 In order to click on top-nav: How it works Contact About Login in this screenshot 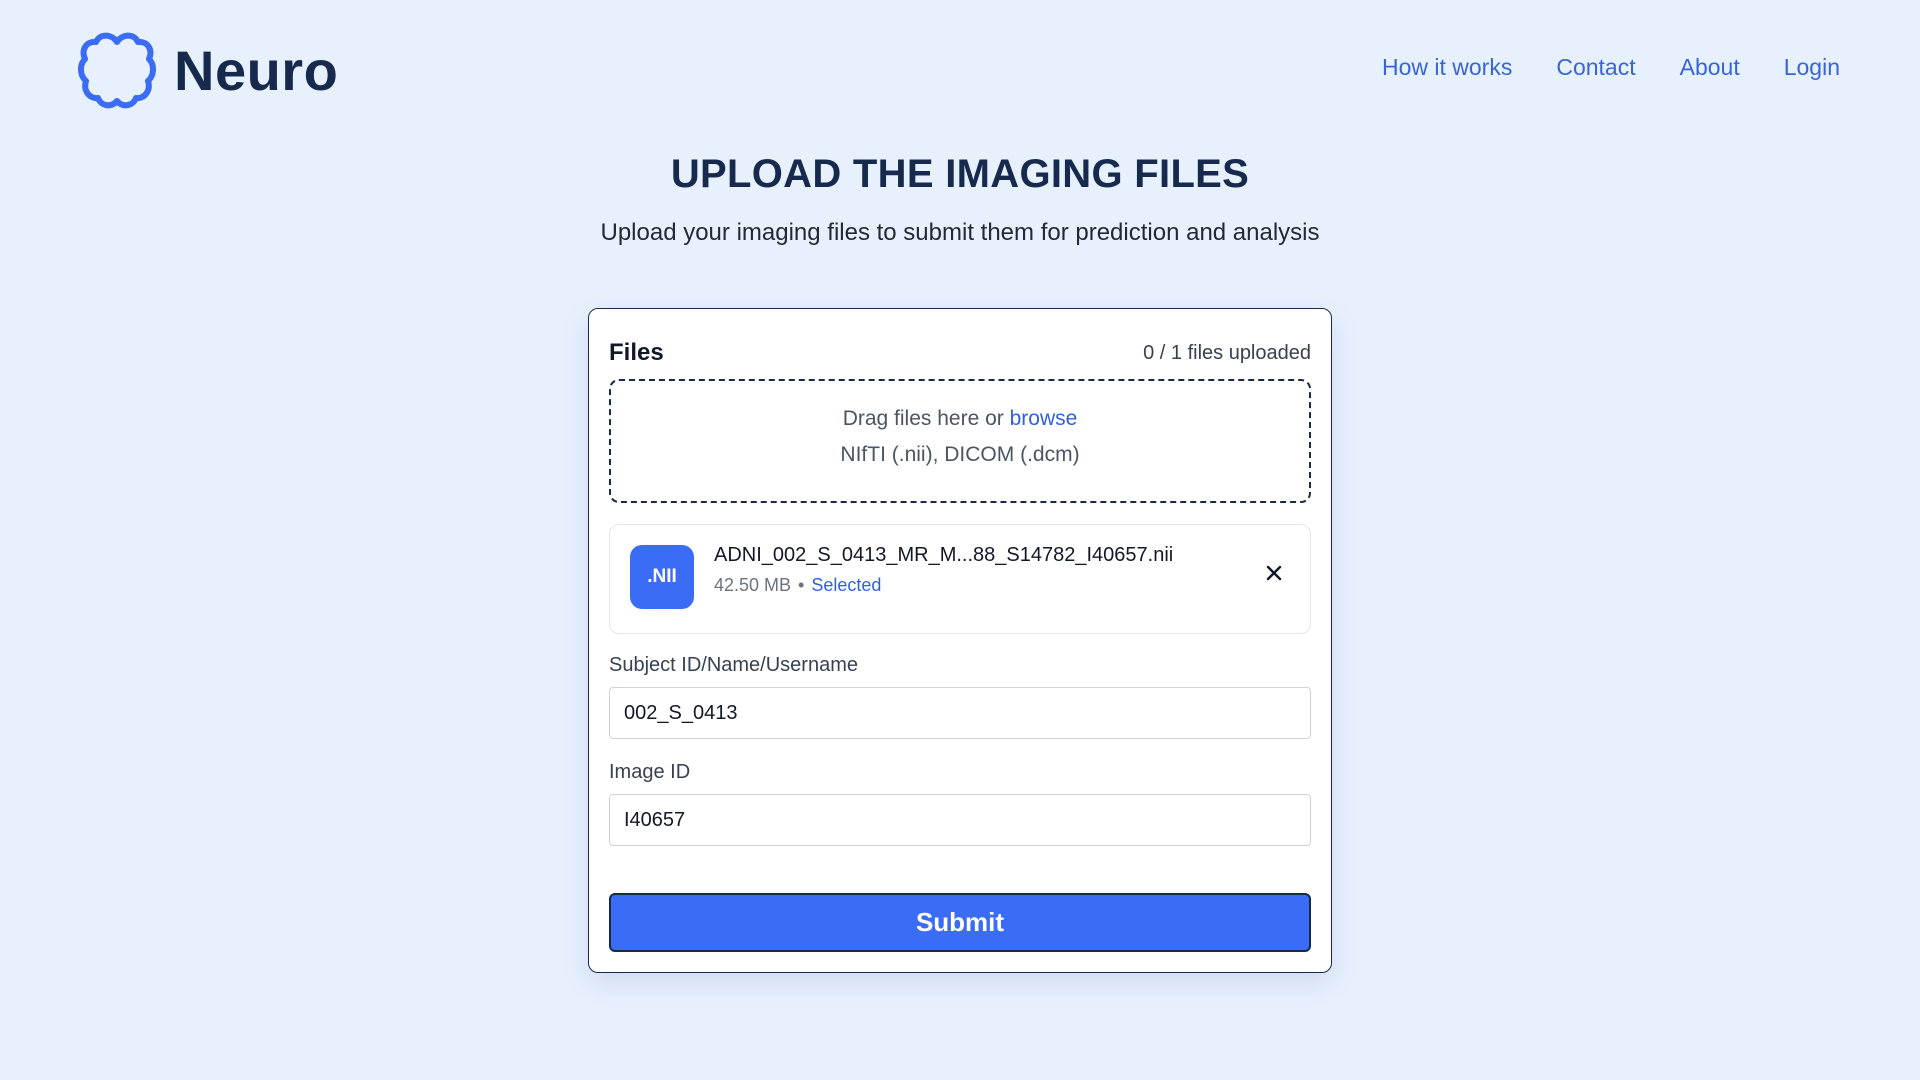, I will do `click(1611, 67)`.